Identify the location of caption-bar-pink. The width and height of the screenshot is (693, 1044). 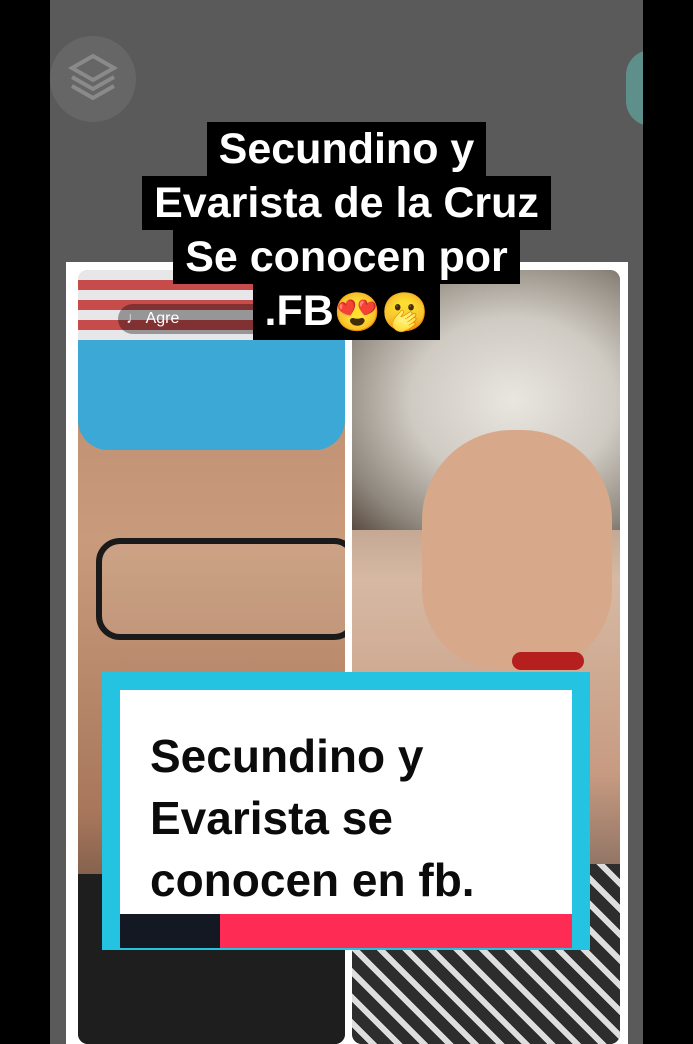
(396, 931).